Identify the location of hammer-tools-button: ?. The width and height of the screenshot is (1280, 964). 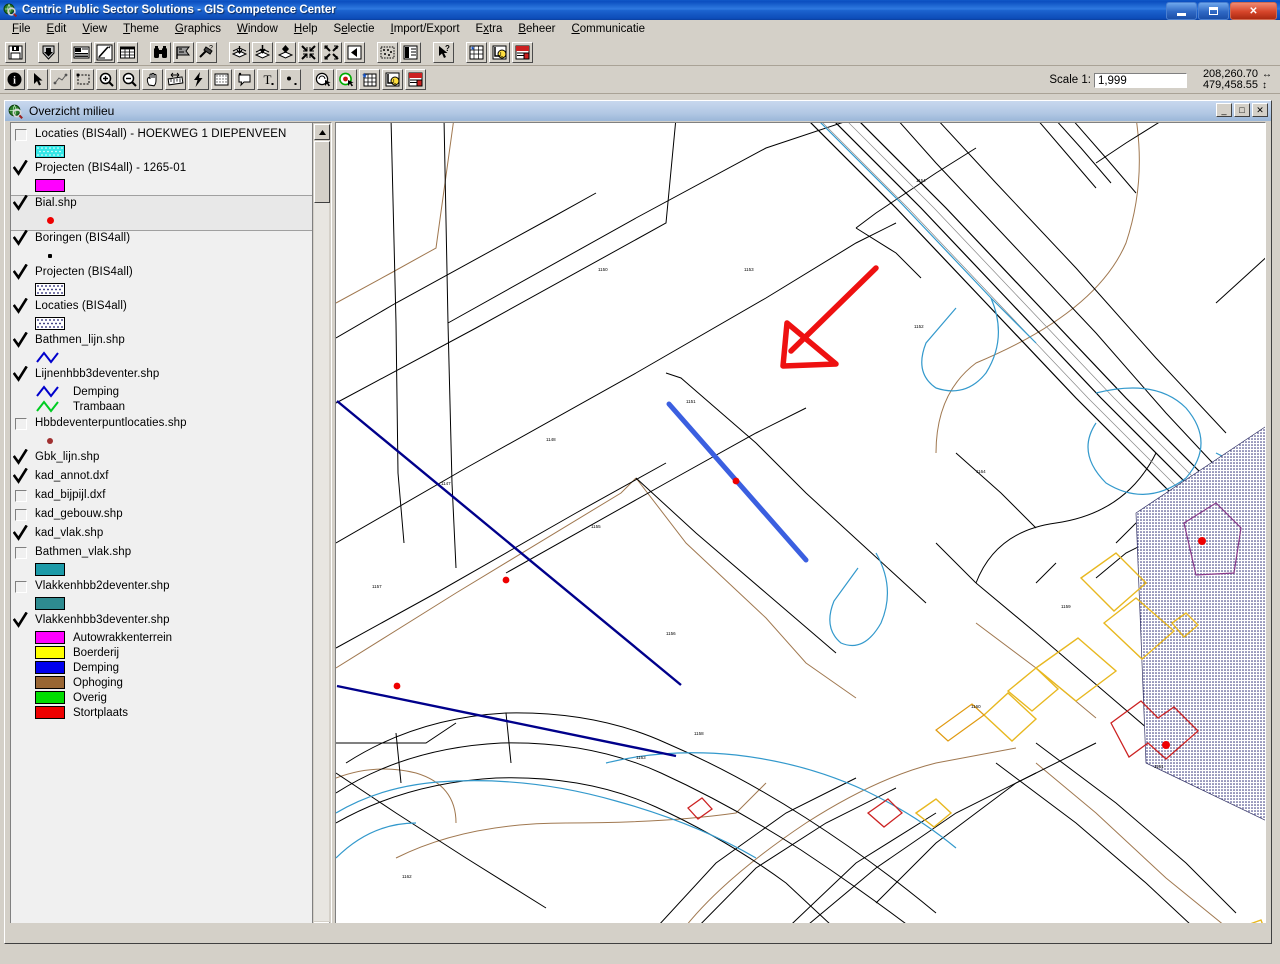
(206, 52).